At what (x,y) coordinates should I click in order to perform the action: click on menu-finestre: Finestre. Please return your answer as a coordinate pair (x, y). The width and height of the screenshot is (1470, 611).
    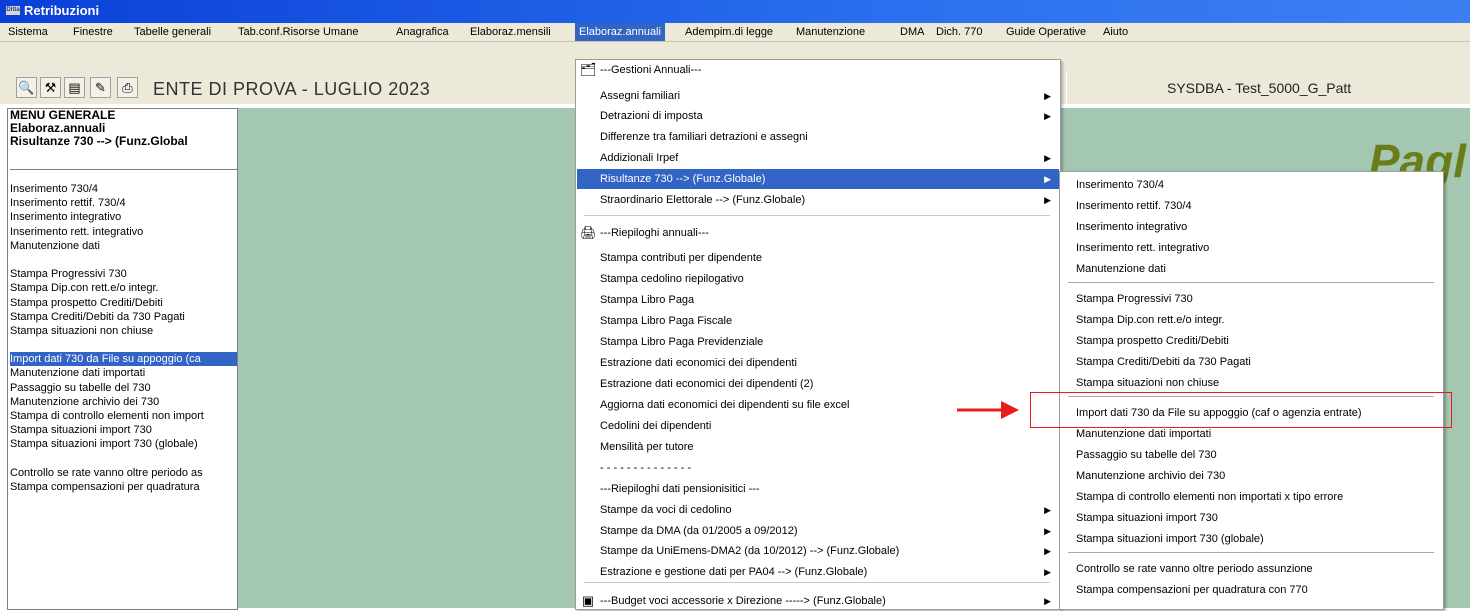
    Looking at the image, I should click on (93, 32).